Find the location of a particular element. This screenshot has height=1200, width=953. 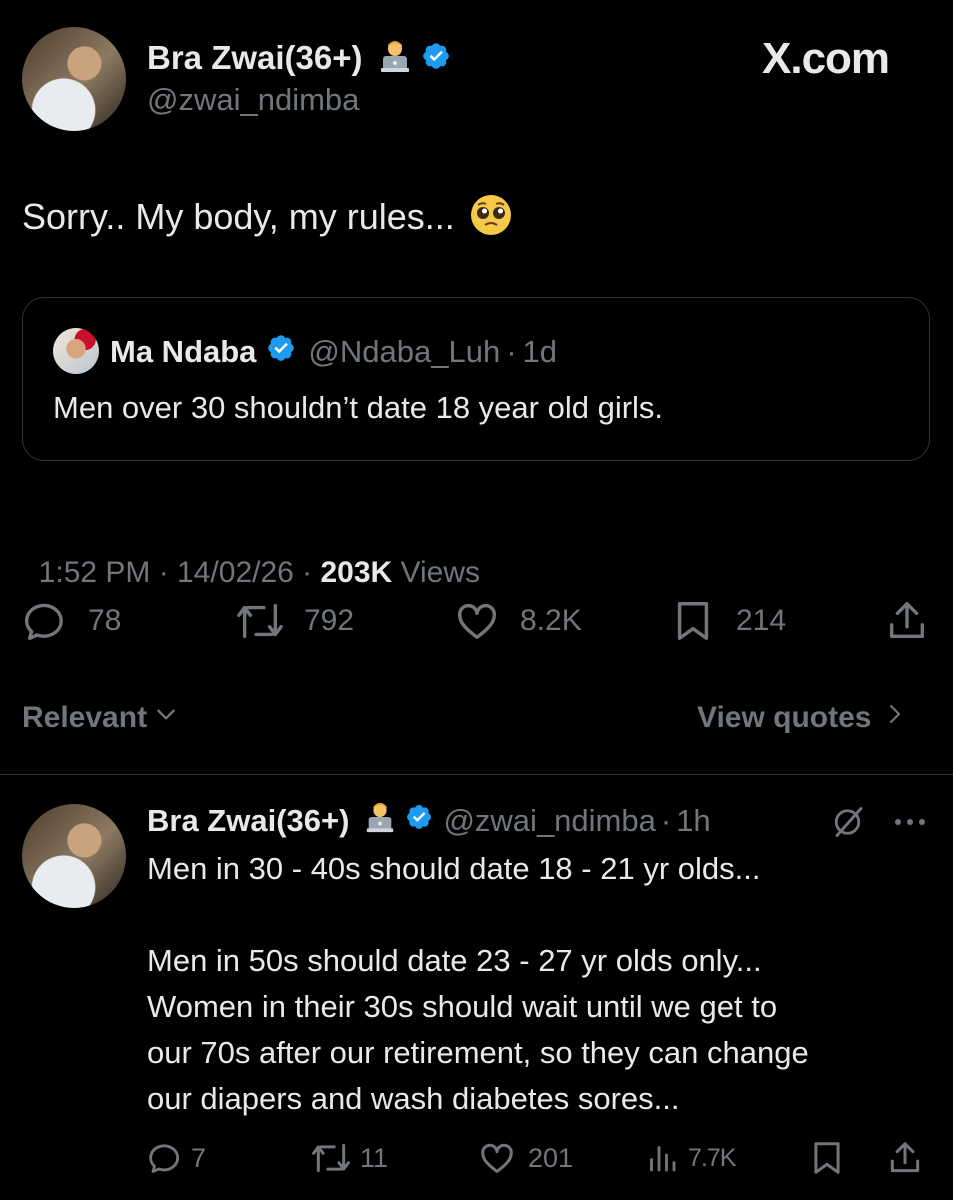

reply-reply-button: 7 is located at coordinates (176, 1158).